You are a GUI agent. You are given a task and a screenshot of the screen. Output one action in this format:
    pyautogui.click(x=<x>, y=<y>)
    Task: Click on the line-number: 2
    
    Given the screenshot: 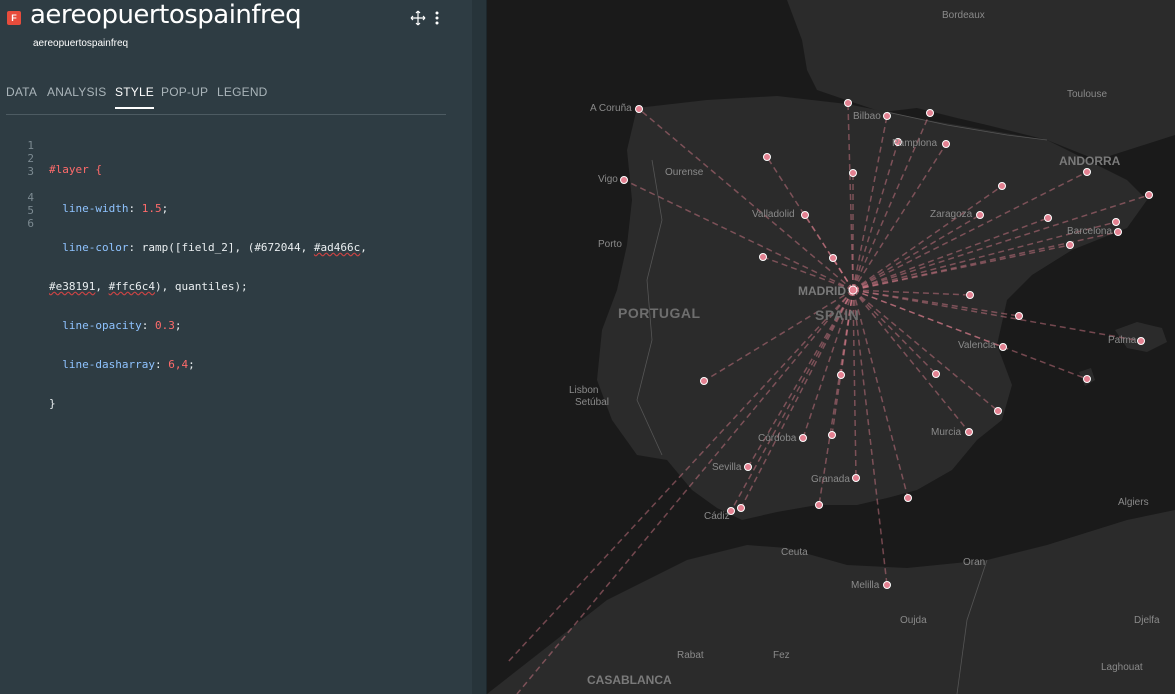 What is the action you would take?
    pyautogui.click(x=30, y=158)
    